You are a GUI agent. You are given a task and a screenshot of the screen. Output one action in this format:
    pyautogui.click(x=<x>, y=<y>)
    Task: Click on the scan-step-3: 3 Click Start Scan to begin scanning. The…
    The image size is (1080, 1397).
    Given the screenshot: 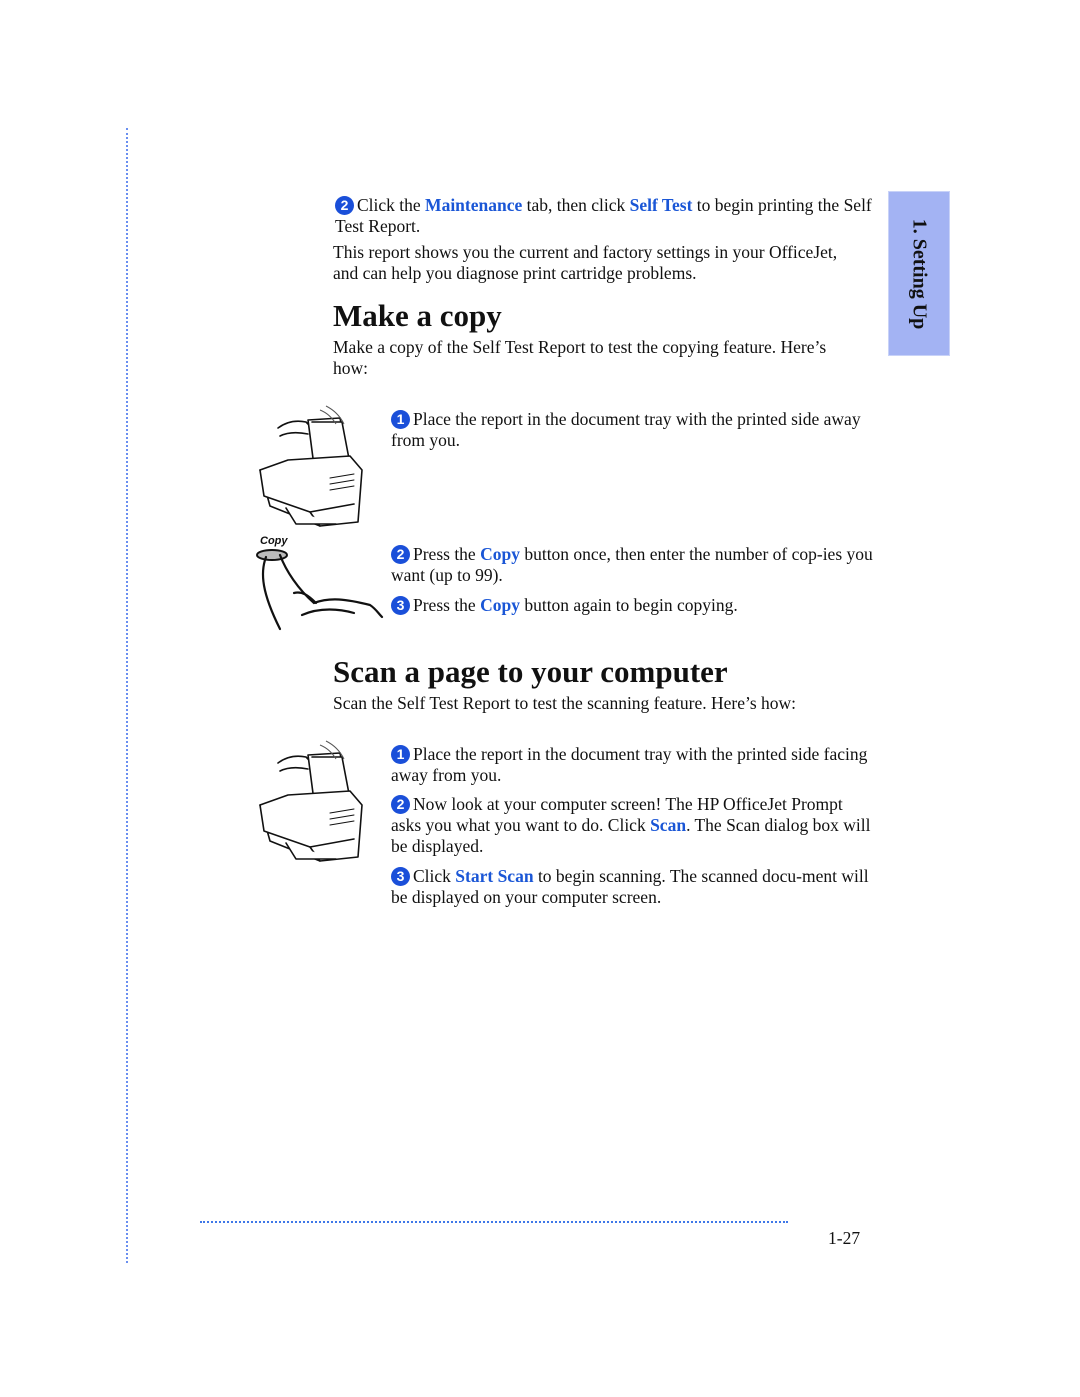 What is the action you would take?
    pyautogui.click(x=630, y=886)
    